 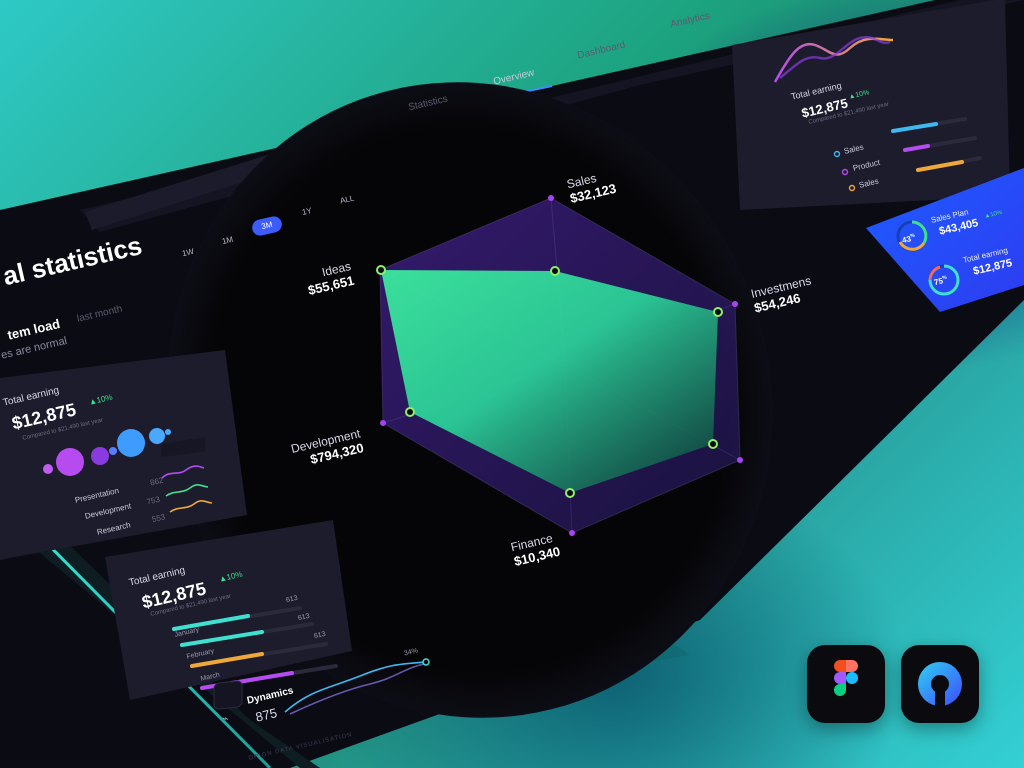 What do you see at coordinates (846, 678) in the screenshot?
I see `figma-logo-icon` at bounding box center [846, 678].